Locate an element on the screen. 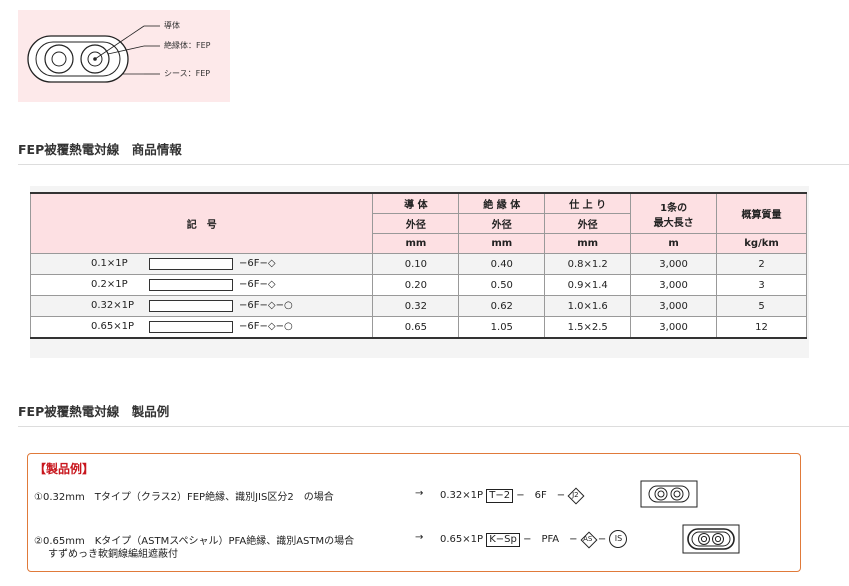  diagram-label-insulator: 絶縁体：FEP is located at coordinates (187, 45).